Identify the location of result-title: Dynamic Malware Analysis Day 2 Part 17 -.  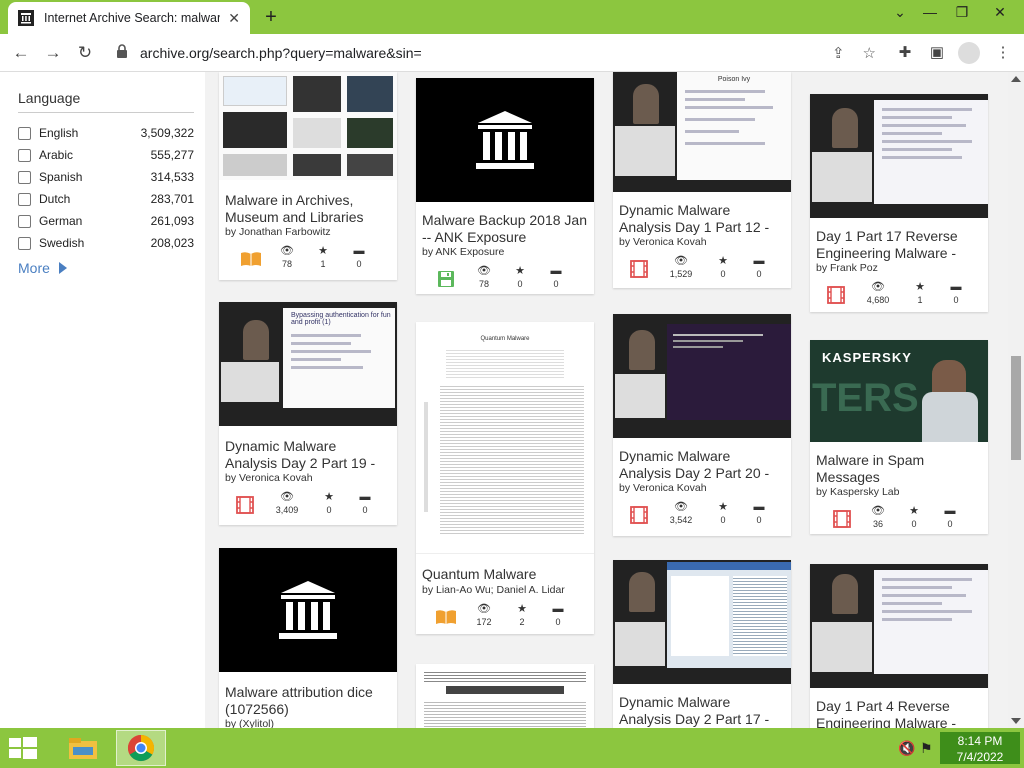
(702, 711).